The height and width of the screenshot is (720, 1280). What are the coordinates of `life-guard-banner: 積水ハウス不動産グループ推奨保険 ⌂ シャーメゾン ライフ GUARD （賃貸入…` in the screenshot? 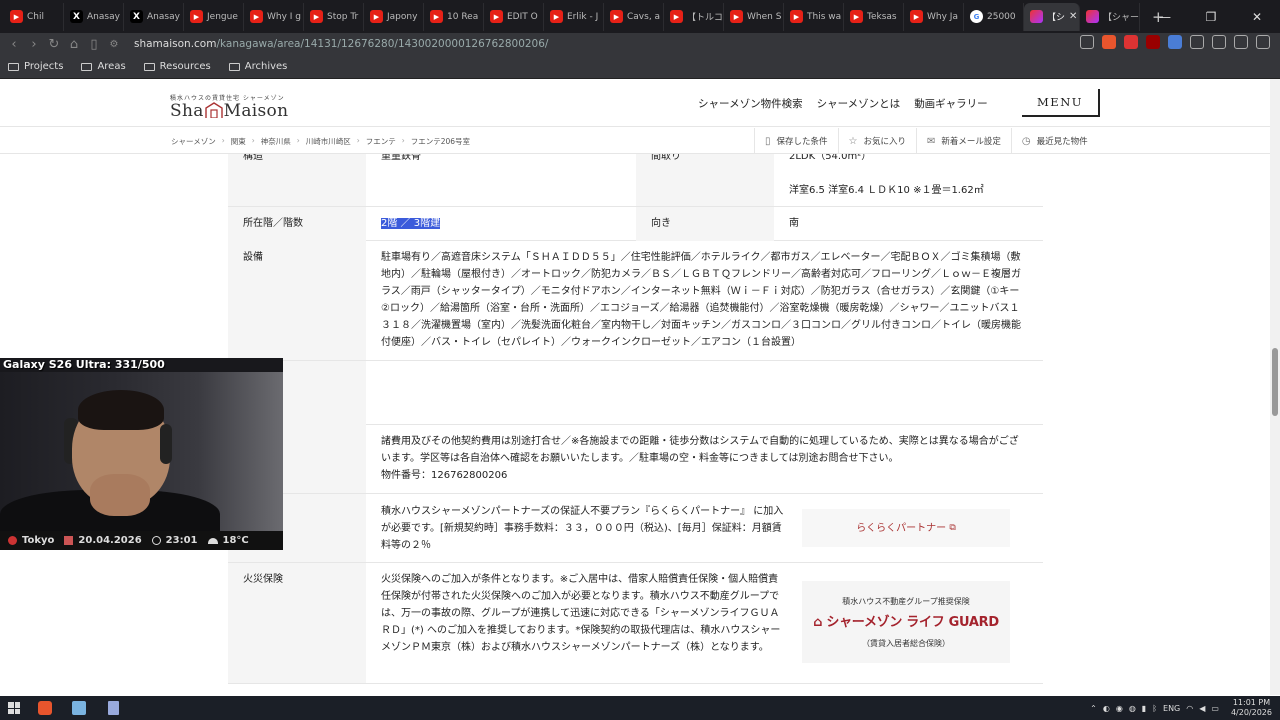 It's located at (906, 622).